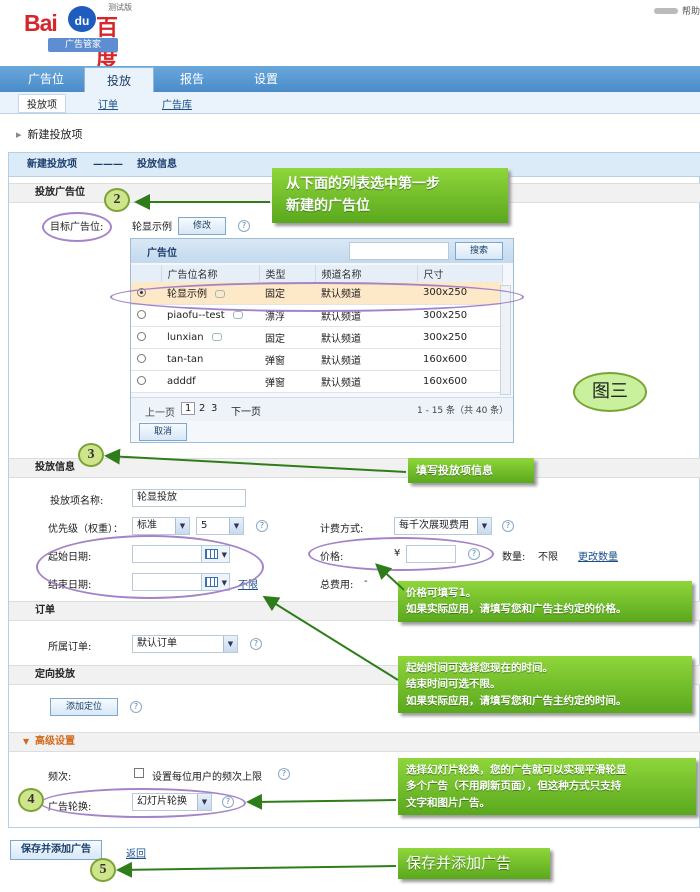 The width and height of the screenshot is (700, 892). Describe the element at coordinates (161, 526) in the screenshot. I see `priority-select: 标准 ▼` at that location.